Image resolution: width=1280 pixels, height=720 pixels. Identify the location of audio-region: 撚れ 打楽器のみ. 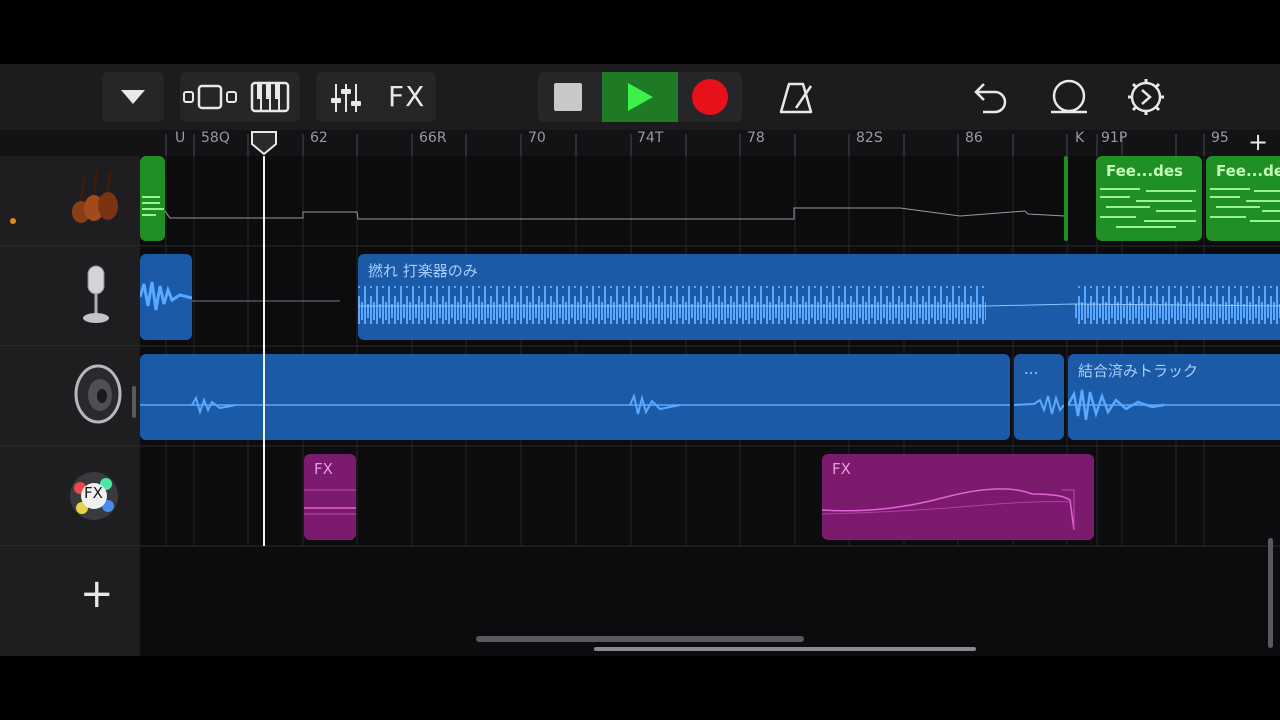
(819, 297).